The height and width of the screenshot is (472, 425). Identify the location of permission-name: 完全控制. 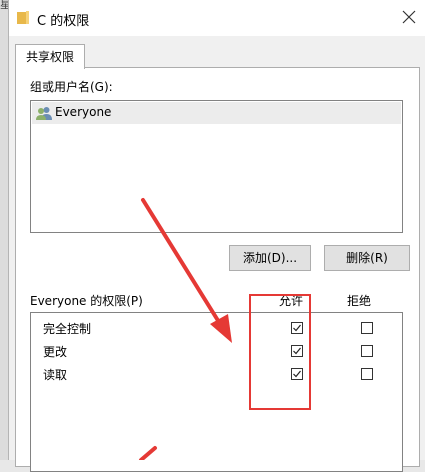
(67, 329).